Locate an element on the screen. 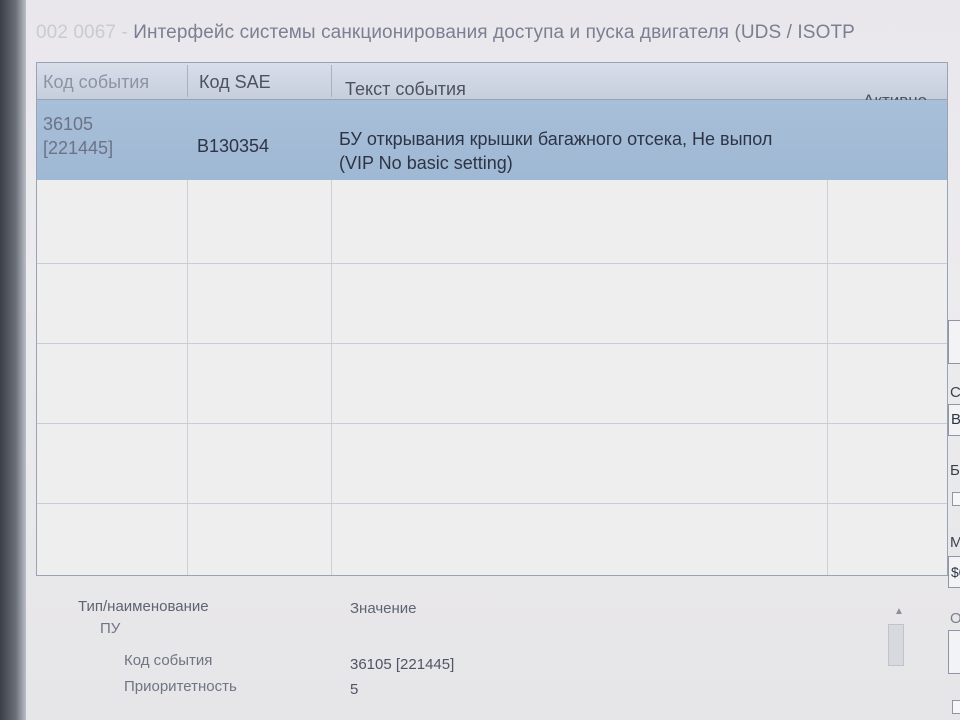 The height and width of the screenshot is (720, 960). details-row-name: Код события is located at coordinates (168, 660).